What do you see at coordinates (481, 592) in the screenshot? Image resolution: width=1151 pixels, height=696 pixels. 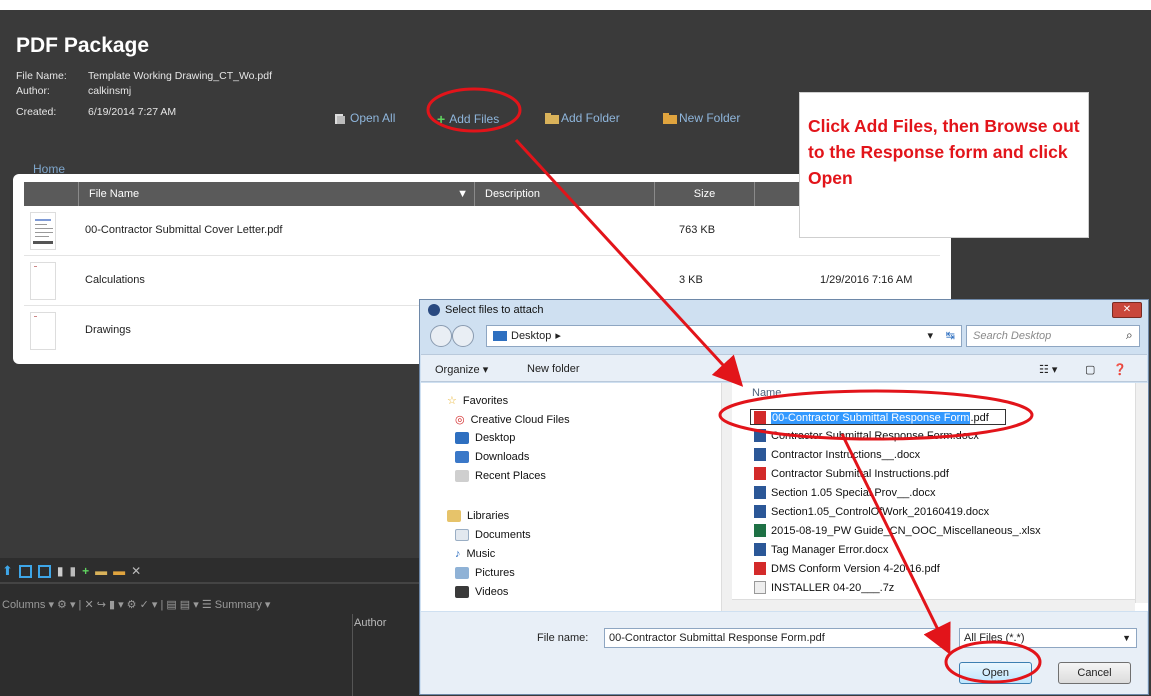 I see `nav-videos: Videos` at bounding box center [481, 592].